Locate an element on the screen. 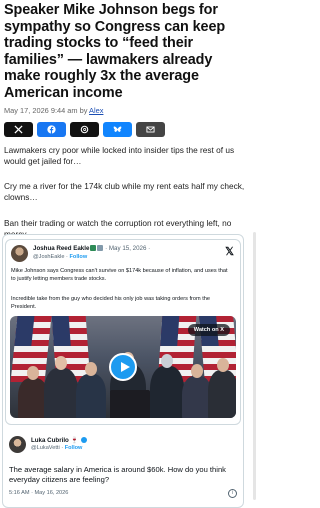 The image size is (320, 508). share-threads-button is located at coordinates (84, 129).